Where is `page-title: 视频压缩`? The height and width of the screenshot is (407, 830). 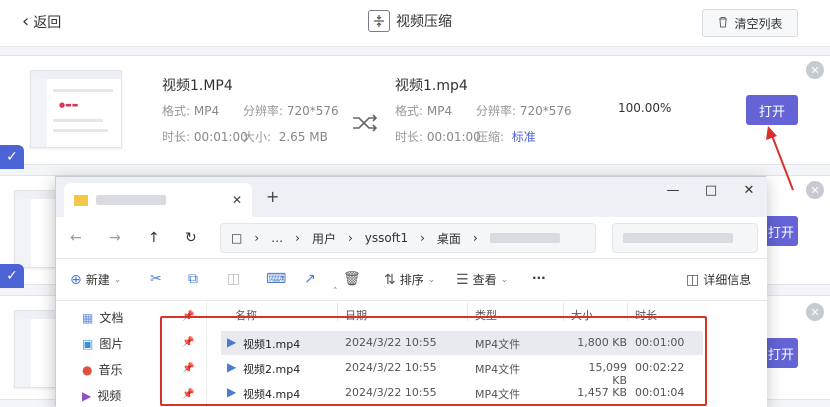
page-title: 视频压缩 is located at coordinates (410, 21).